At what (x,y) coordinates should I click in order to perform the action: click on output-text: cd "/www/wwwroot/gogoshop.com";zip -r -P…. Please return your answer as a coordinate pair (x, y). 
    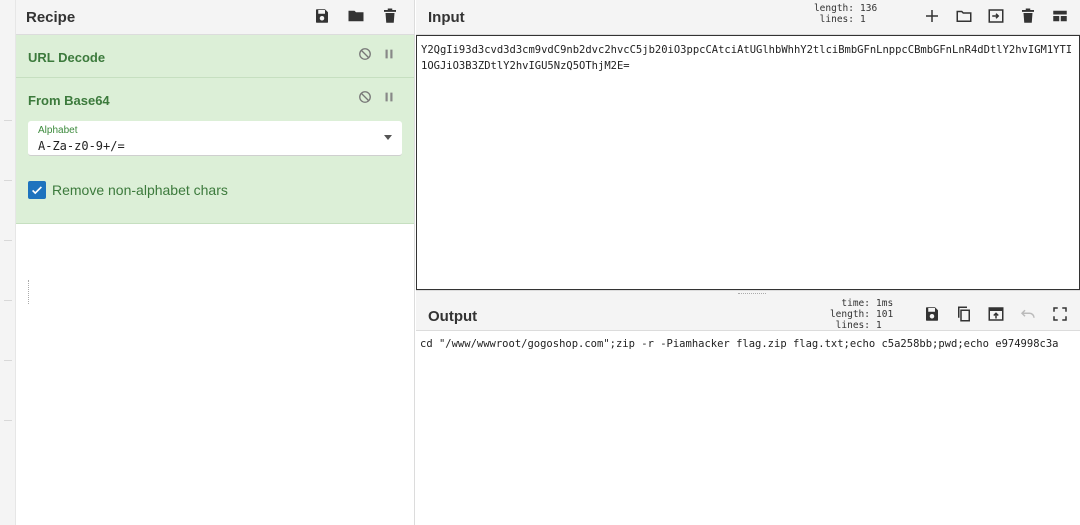
    Looking at the image, I should click on (739, 344).